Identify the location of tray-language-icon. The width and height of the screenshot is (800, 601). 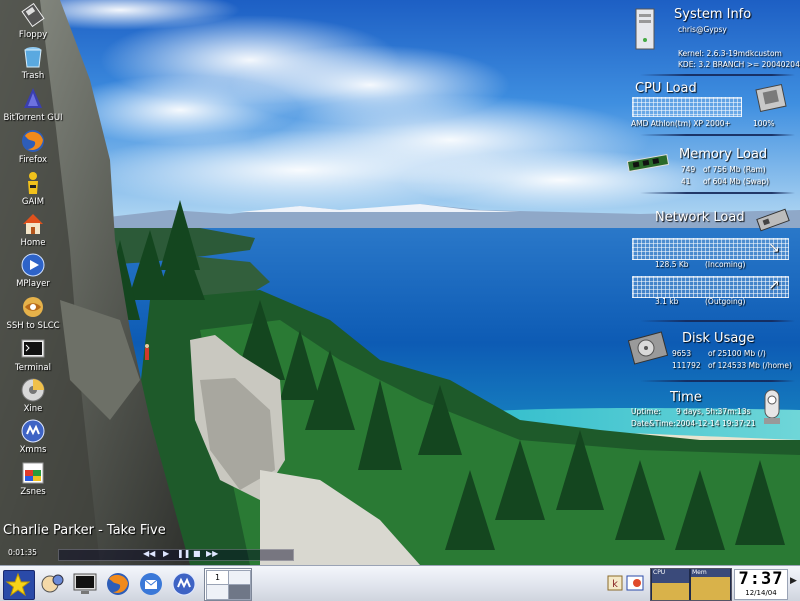
(635, 583).